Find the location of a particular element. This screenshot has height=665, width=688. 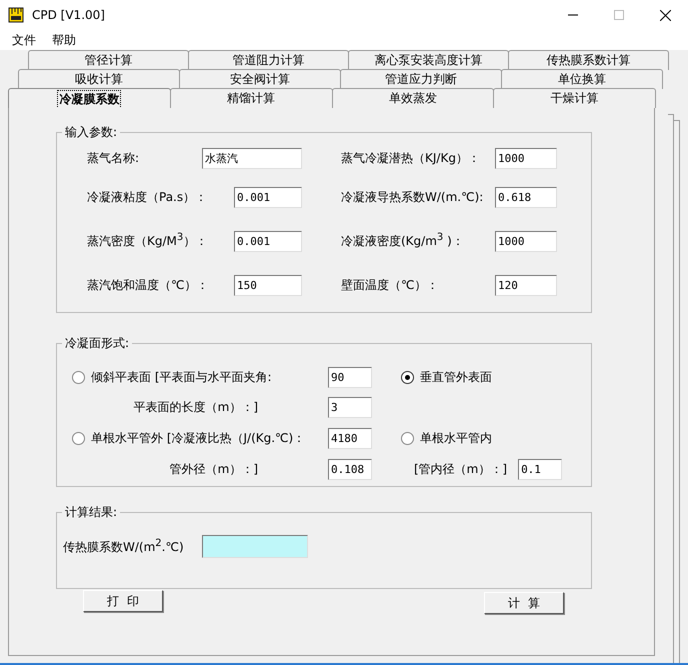

field-label: [管内径（m）：] is located at coordinates (461, 469).